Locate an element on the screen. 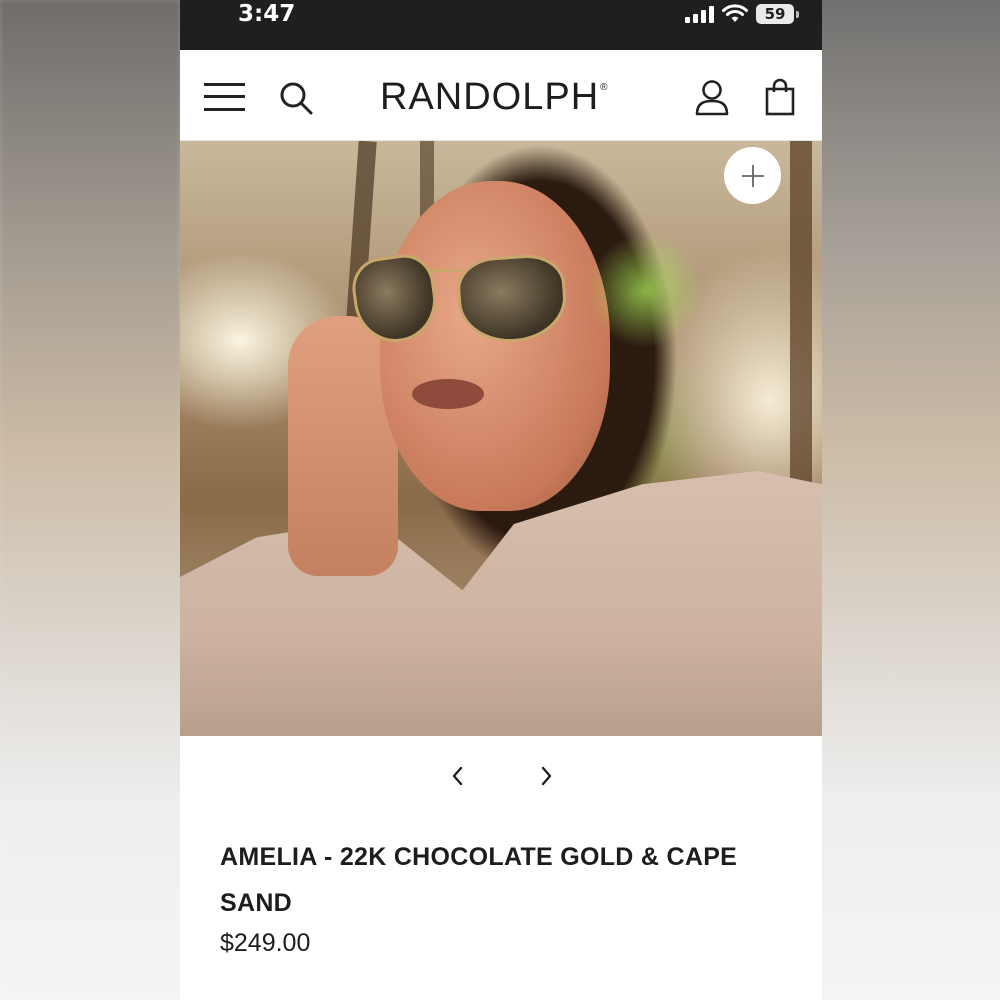 This screenshot has width=1000, height=1000. product-title: AMELIA - 22K CHOCOLATE GOLD & CAPE SAND is located at coordinates (479, 880).